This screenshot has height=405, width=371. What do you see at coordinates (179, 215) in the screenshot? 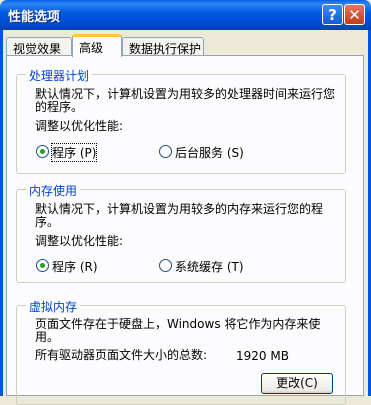
I see `memory-description: 默认情况下，计算机设置为用较多的内存来运行您的程序。` at bounding box center [179, 215].